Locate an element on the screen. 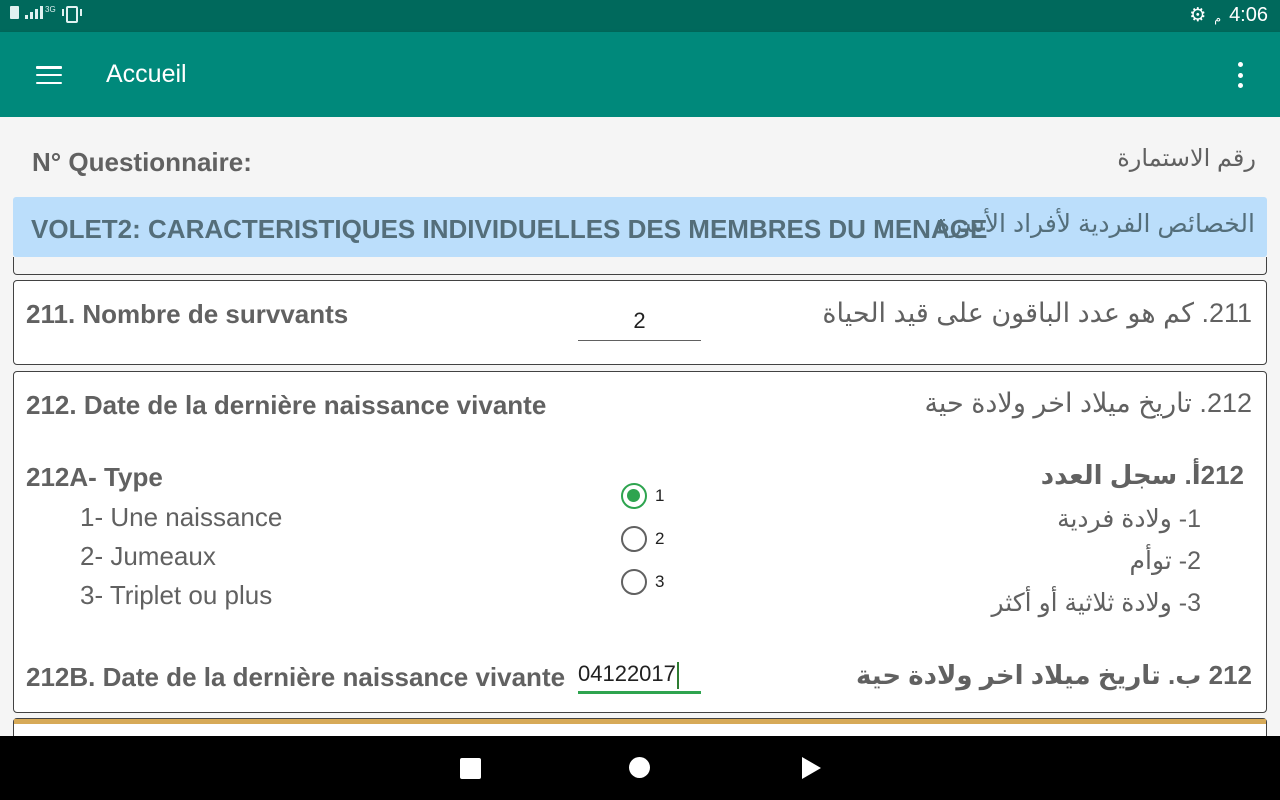 The height and width of the screenshot is (800, 1280). q212a-label-ar: 212أ. سجل العدد is located at coordinates (1142, 475).